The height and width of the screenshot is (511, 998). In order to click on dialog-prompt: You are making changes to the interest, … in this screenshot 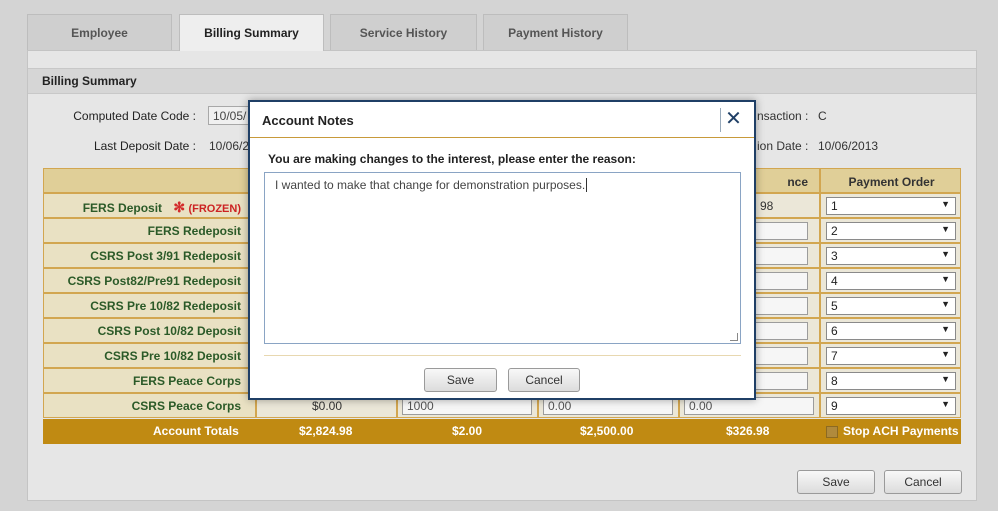, I will do `click(452, 159)`.